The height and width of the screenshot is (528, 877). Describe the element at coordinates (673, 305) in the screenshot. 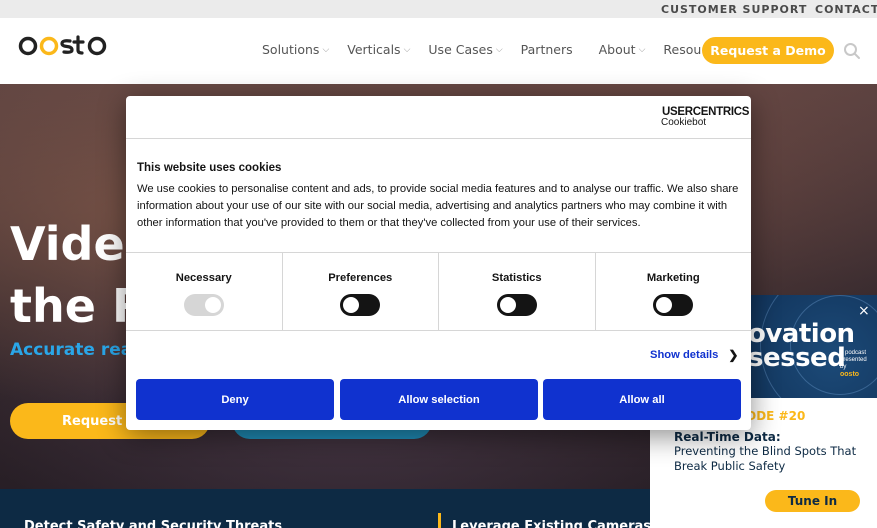

I see `marketing-toggle` at that location.